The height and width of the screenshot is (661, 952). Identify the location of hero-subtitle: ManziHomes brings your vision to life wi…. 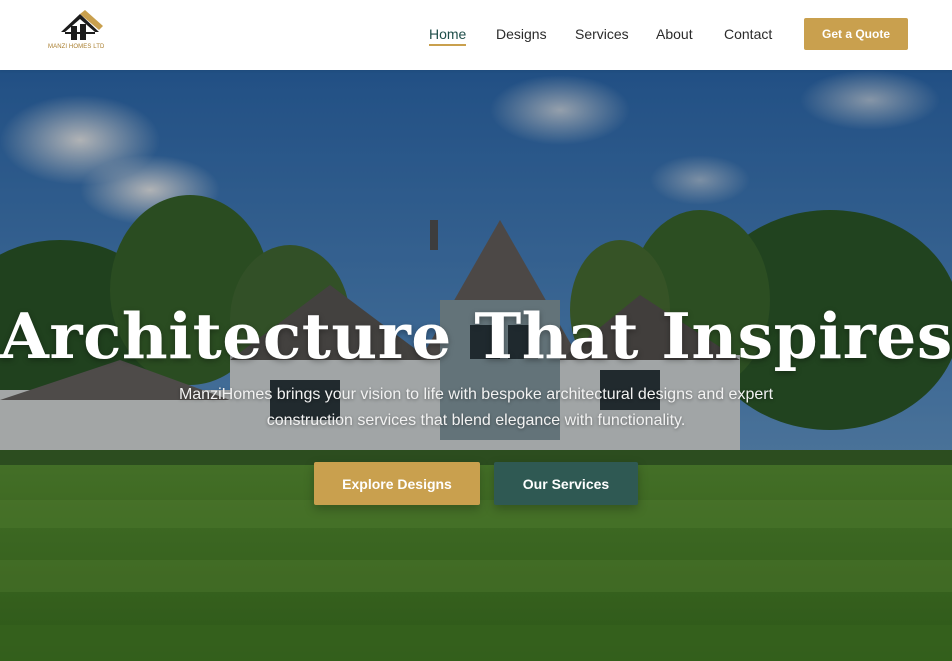
(476, 407).